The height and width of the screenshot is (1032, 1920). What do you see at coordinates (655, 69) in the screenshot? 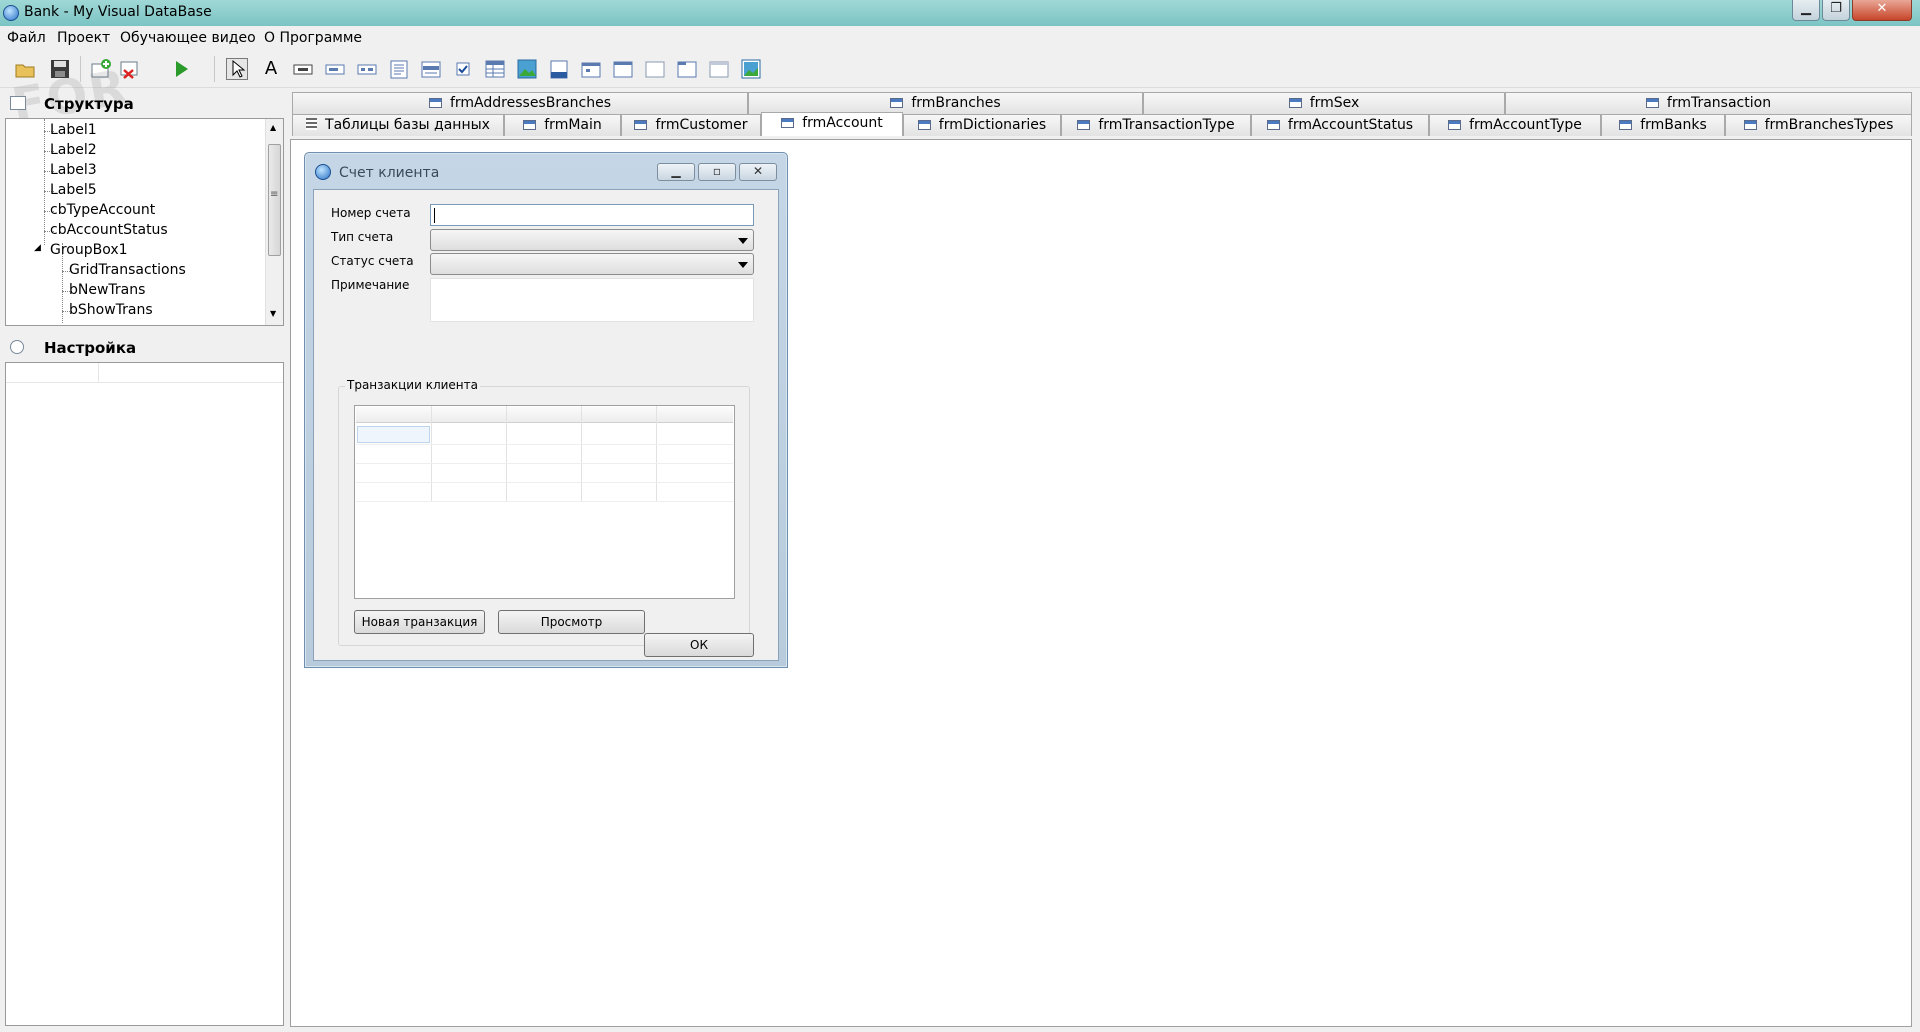
I see `groupbox-tool-icon` at bounding box center [655, 69].